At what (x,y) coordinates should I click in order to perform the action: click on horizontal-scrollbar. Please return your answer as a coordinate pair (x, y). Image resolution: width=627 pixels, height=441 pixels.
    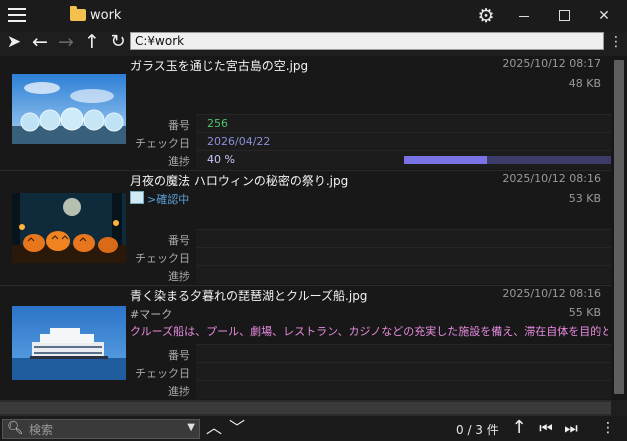
    Looking at the image, I should click on (305, 408).